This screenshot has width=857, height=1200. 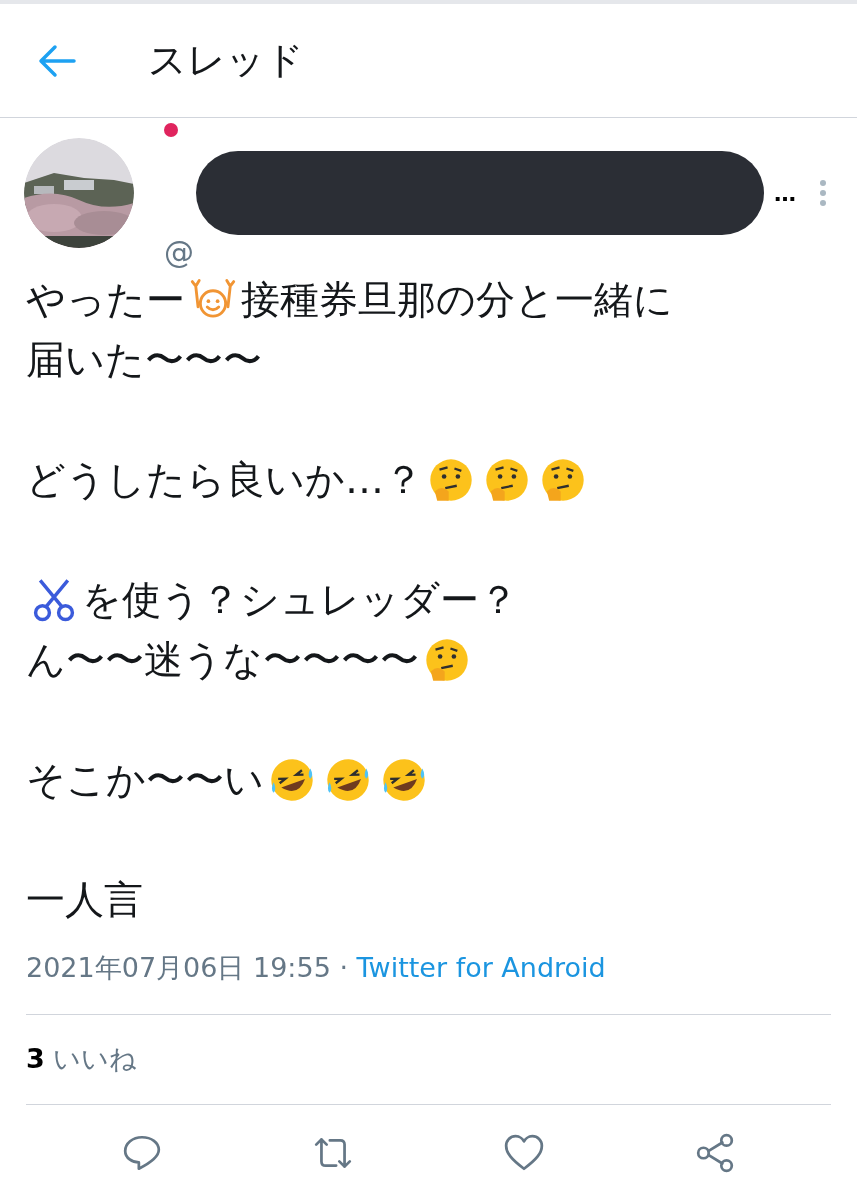 What do you see at coordinates (224, 480) in the screenshot?
I see `post-text: どうしたら良いか…？` at bounding box center [224, 480].